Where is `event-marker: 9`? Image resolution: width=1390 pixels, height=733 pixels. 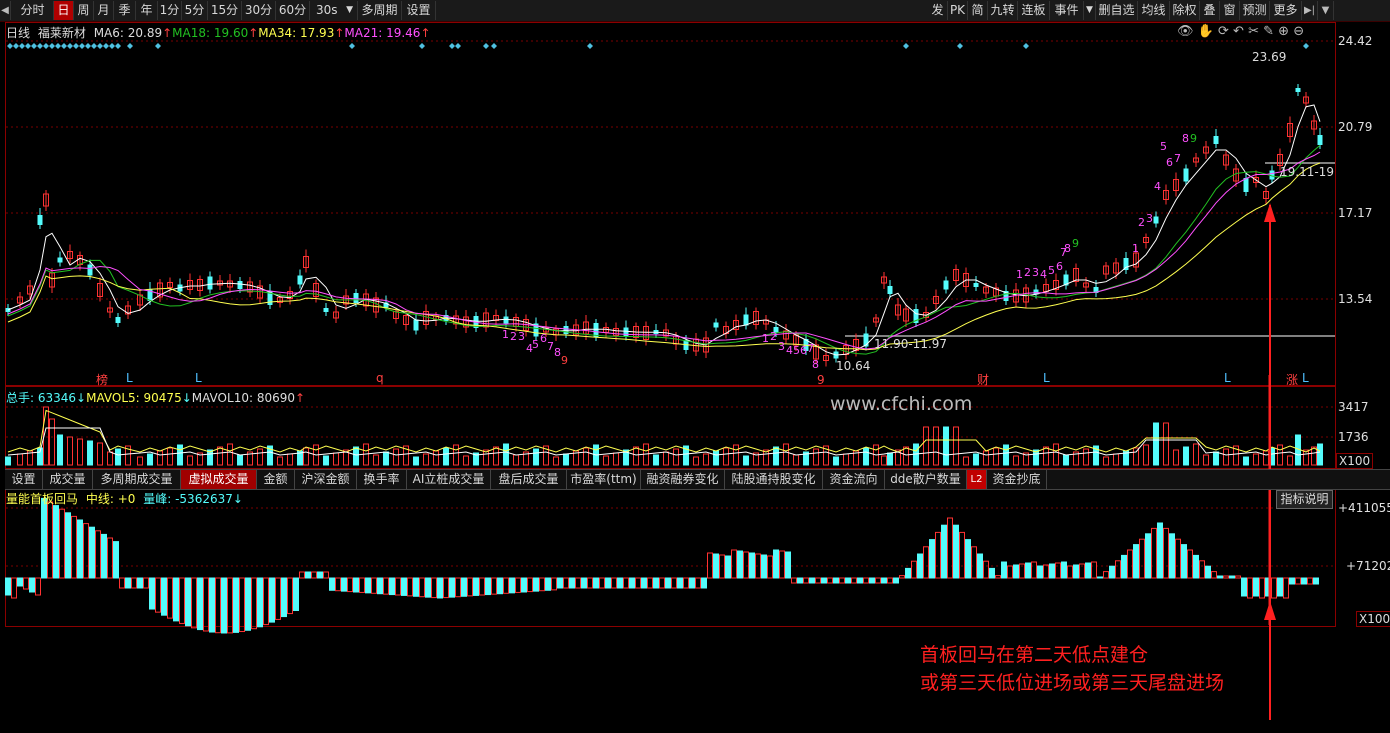
event-marker: 9 is located at coordinates (821, 380).